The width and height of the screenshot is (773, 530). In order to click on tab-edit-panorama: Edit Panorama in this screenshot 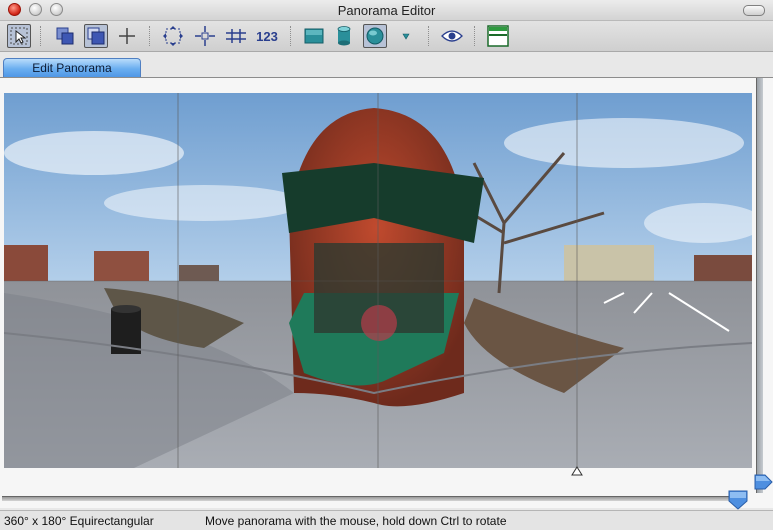, I will do `click(72, 67)`.